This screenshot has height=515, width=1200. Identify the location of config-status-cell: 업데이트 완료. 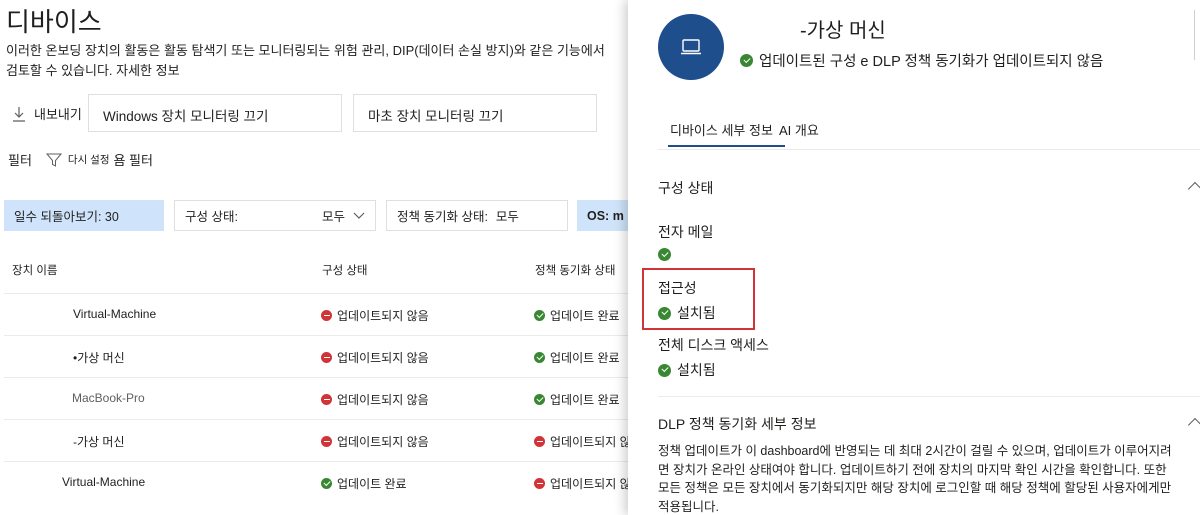
(364, 483).